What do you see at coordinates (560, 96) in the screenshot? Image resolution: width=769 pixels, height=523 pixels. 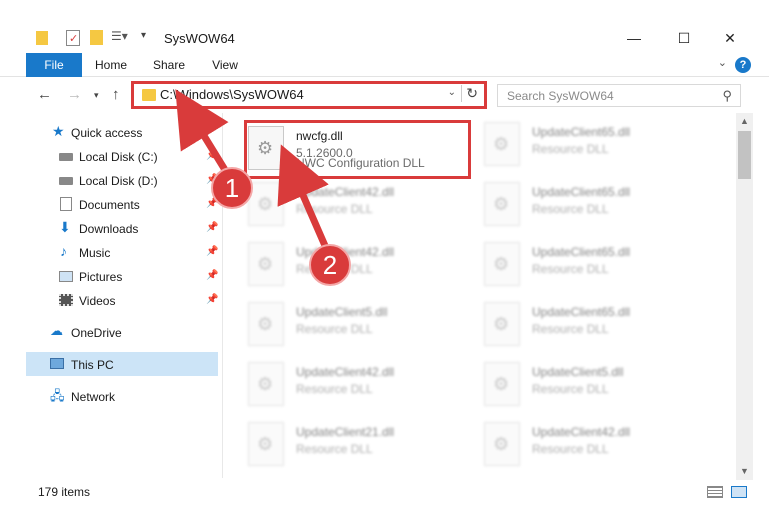 I see `search-placeholder: Search SysWOW64` at bounding box center [560, 96].